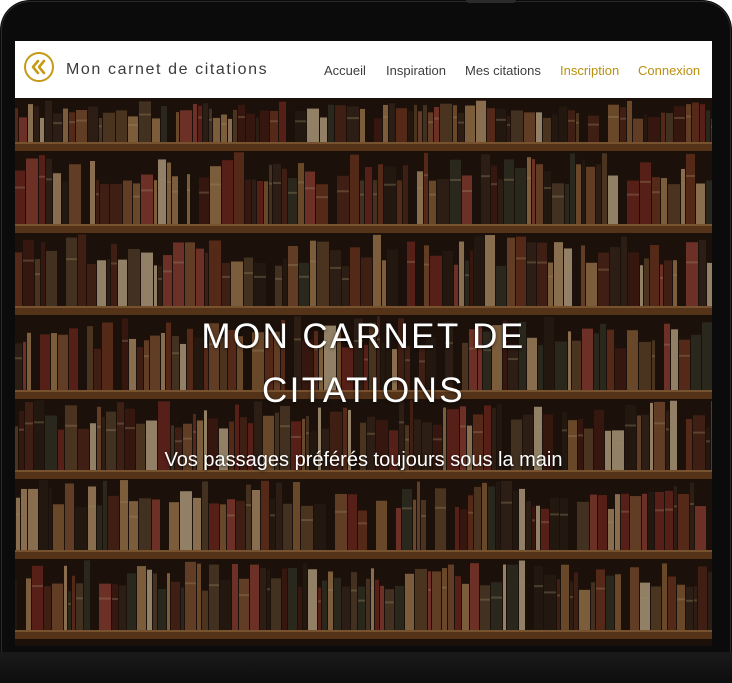 The image size is (732, 683). What do you see at coordinates (345, 70) in the screenshot?
I see `nav-link-accueil: Accueil` at bounding box center [345, 70].